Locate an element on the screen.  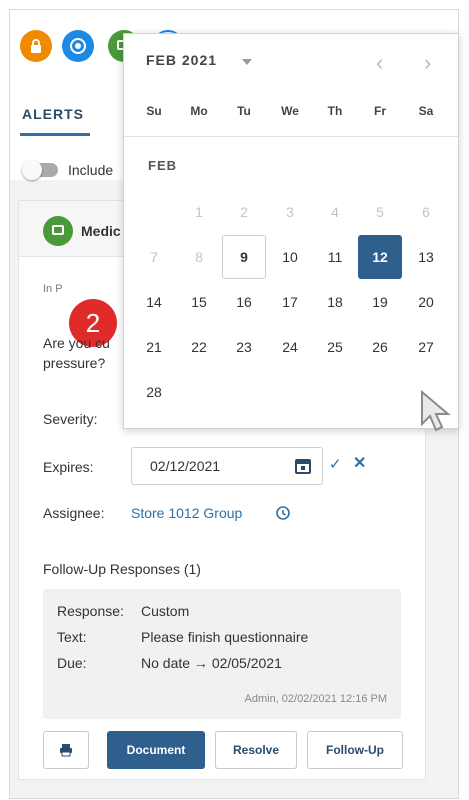
followup-title: Follow-Up Responses (1) is located at coordinates (122, 569).